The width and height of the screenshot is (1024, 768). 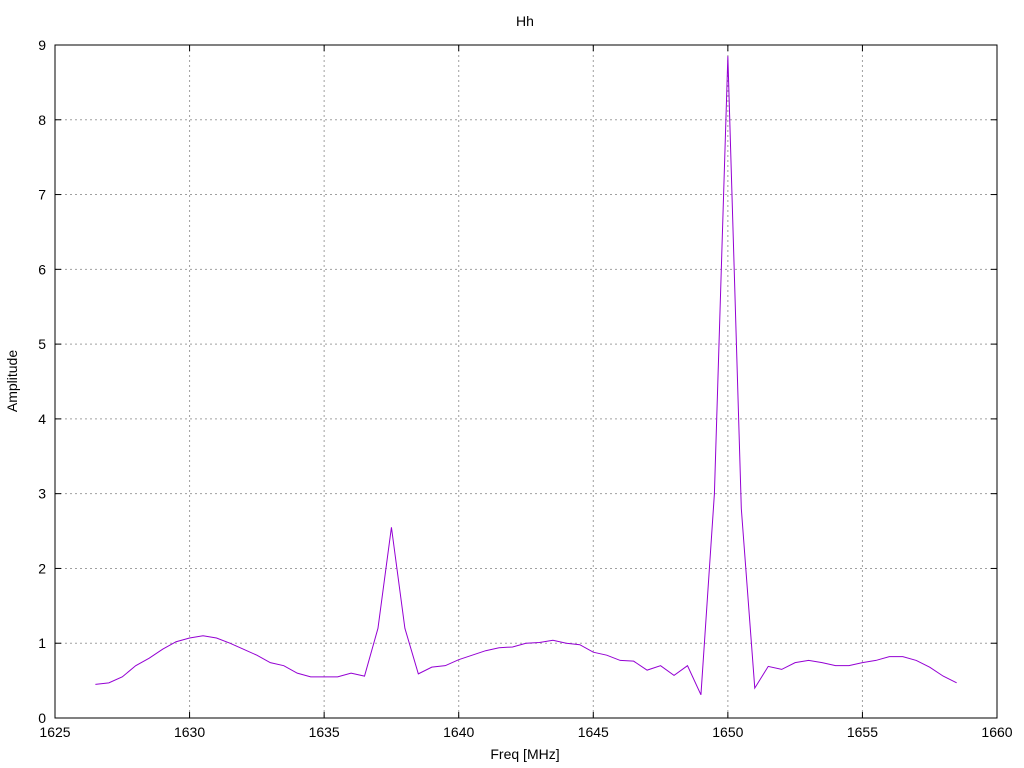 I want to click on y-tick-label: 2, so click(x=42, y=568).